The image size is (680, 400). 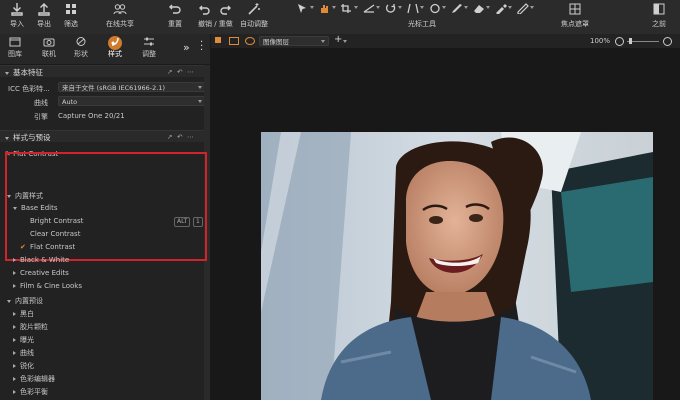 I want to click on curve-value: Auto, so click(x=70, y=102).